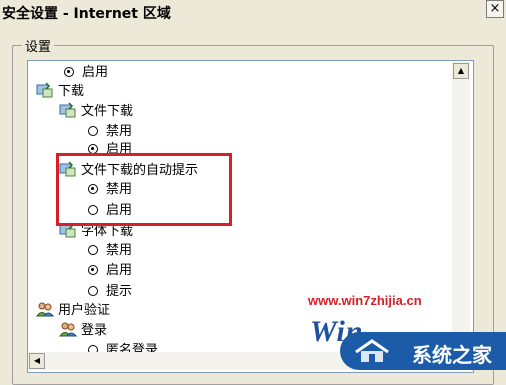 This screenshot has width=506, height=385. Describe the element at coordinates (71, 91) in the screenshot. I see `category-label: 下载` at that location.